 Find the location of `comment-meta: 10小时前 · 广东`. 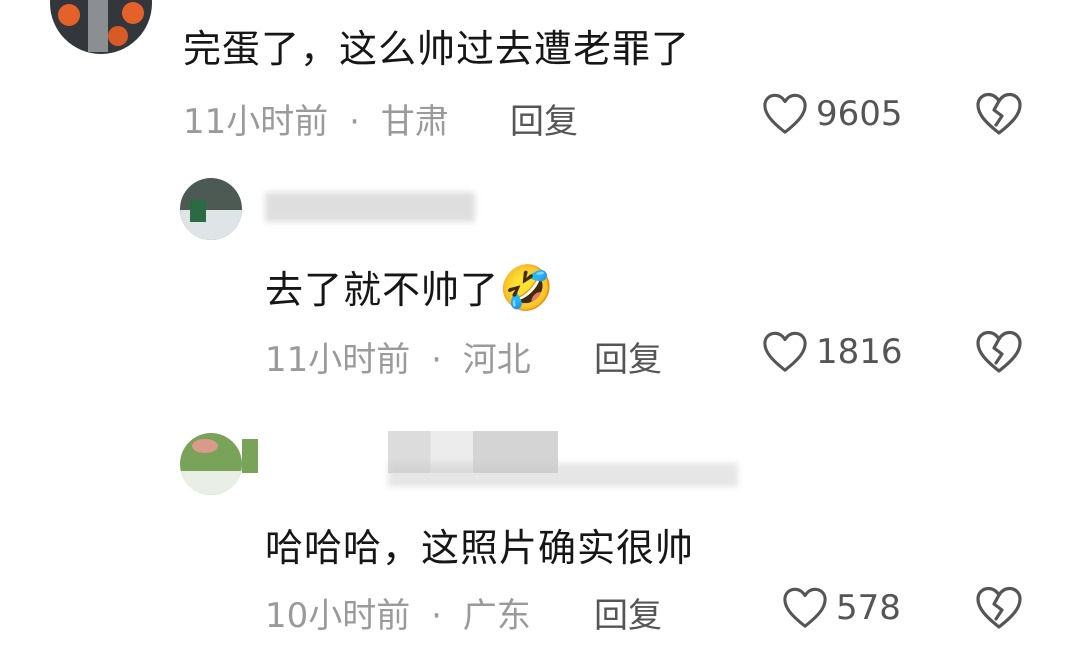

comment-meta: 10小时前 · 广东 is located at coordinates (398, 612).